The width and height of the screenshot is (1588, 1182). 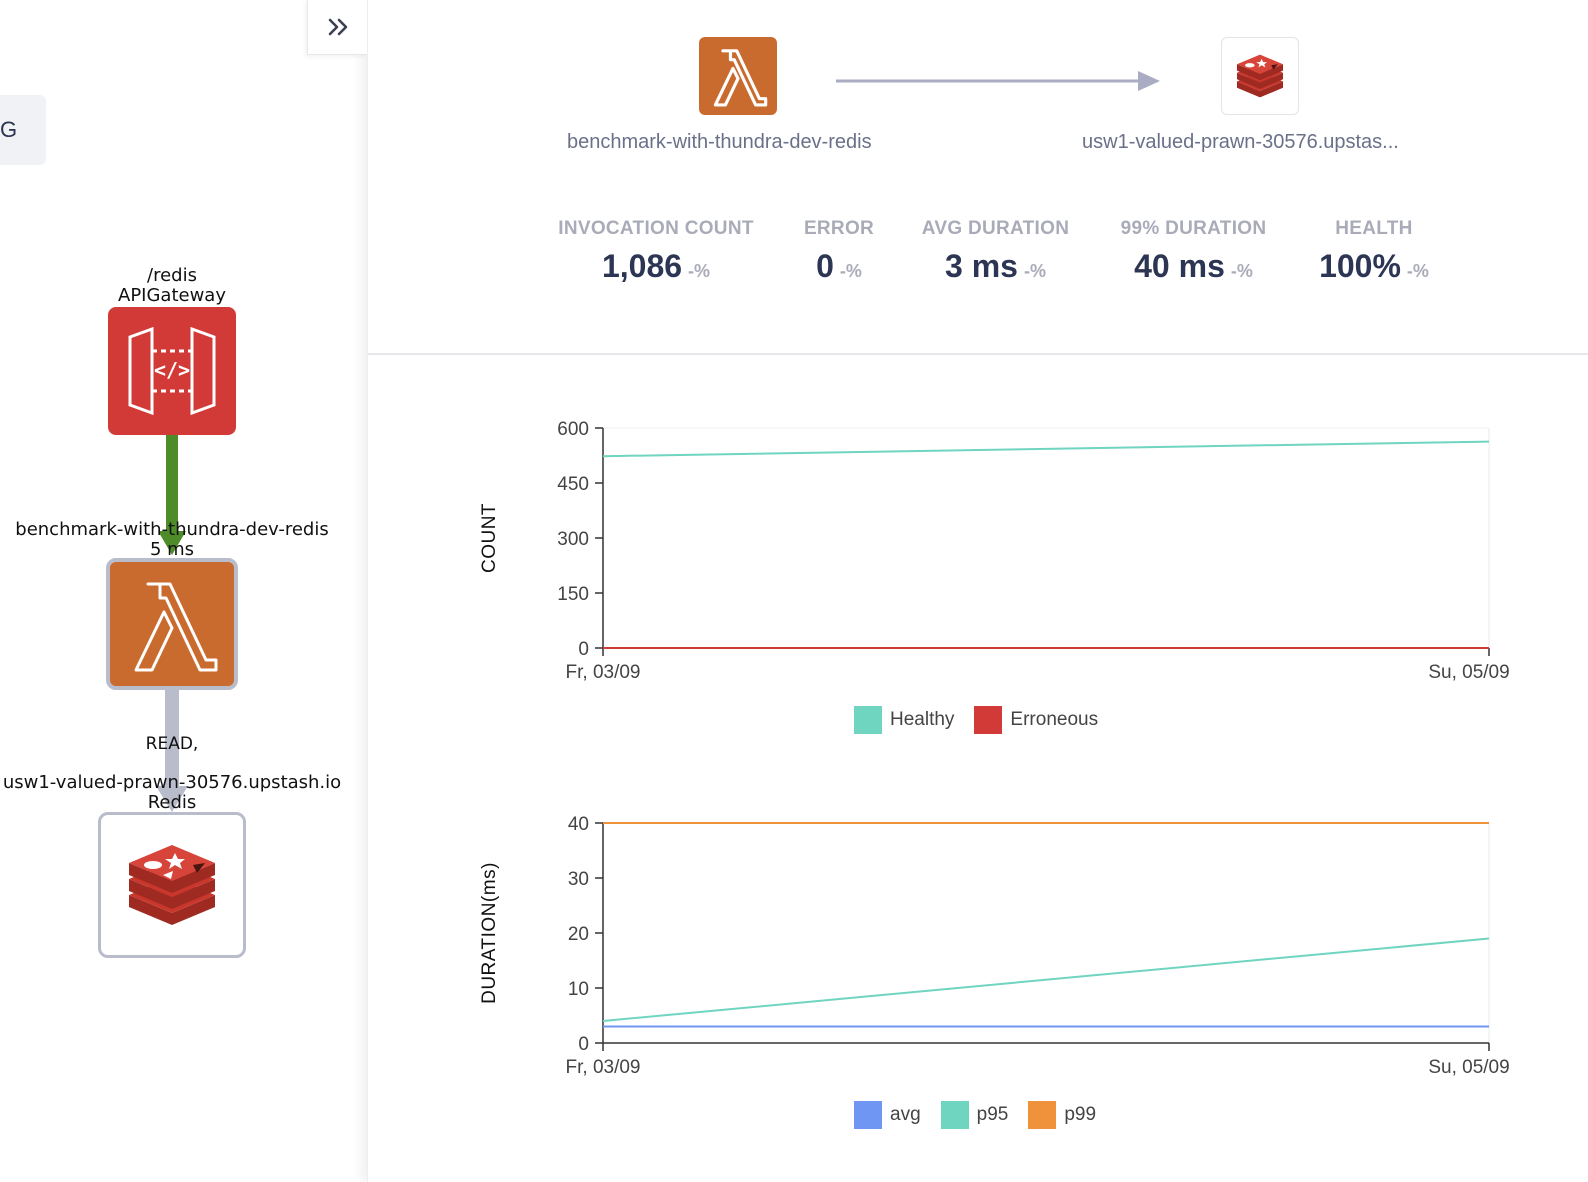 I want to click on source-lambda-badge, so click(x=738, y=76).